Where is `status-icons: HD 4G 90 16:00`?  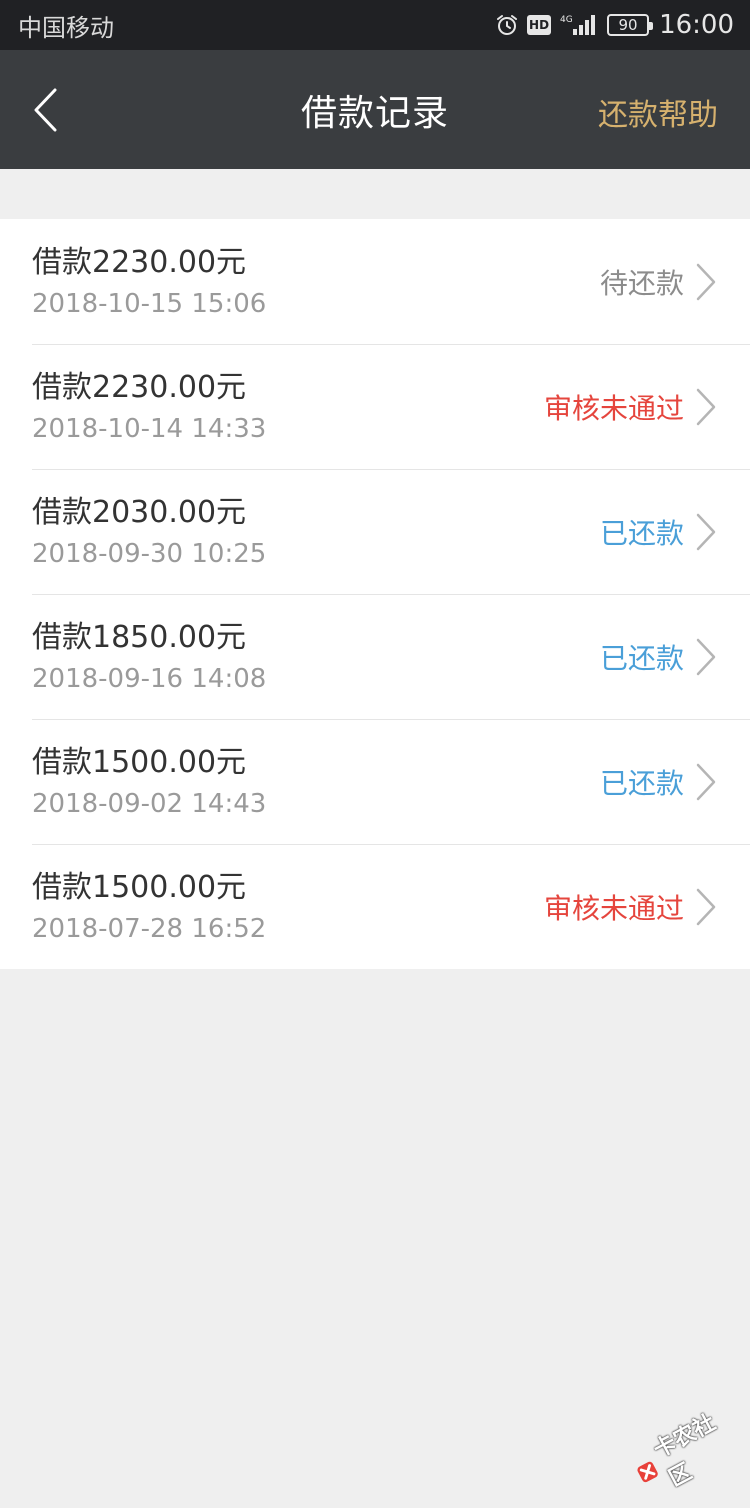 status-icons: HD 4G 90 16:00 is located at coordinates (614, 25).